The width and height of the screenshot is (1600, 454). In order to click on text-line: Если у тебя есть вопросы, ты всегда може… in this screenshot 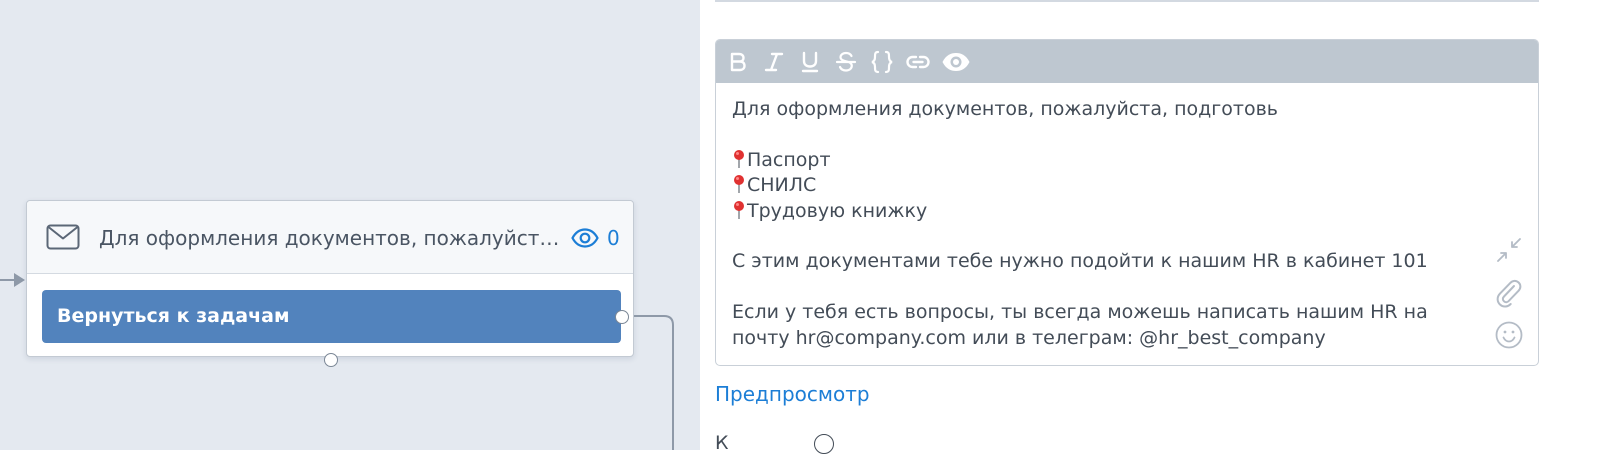, I will do `click(1080, 312)`.